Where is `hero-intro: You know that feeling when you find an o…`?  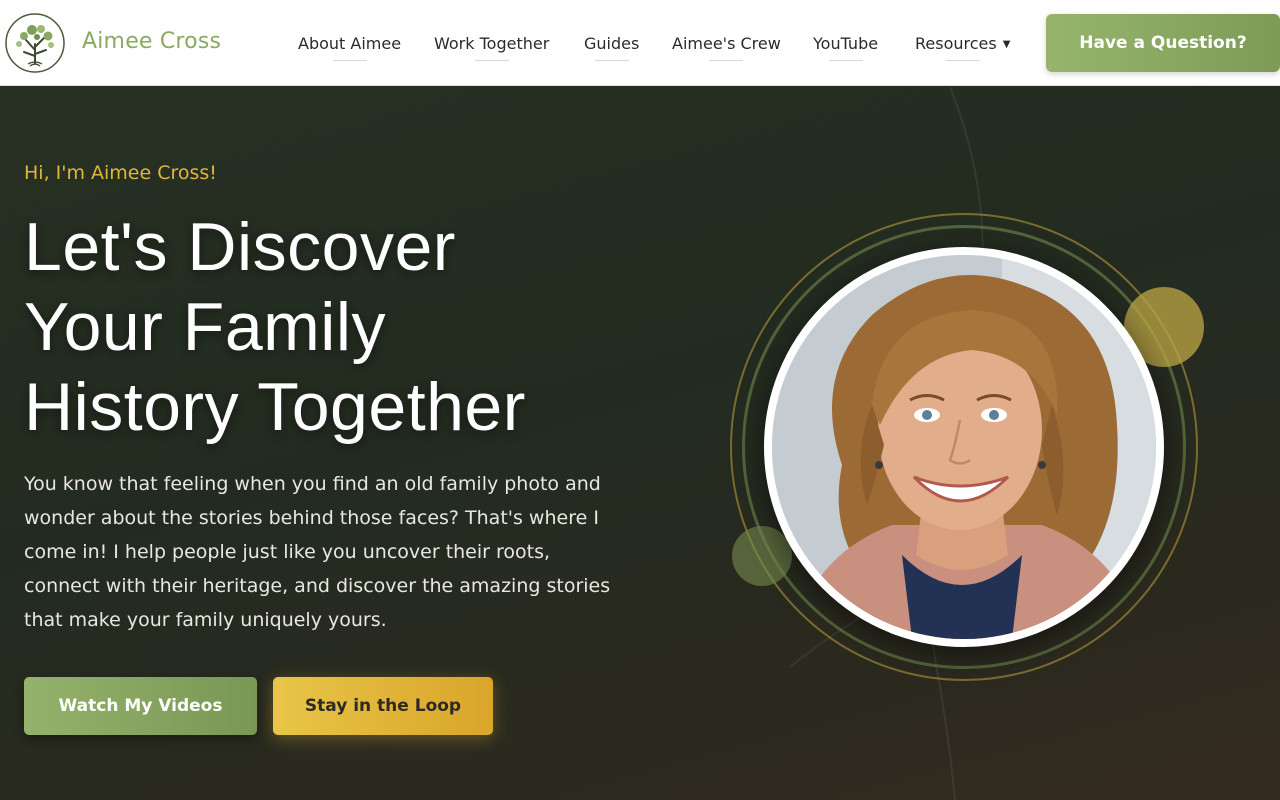 hero-intro: You know that feeling when you find an o… is located at coordinates (317, 552).